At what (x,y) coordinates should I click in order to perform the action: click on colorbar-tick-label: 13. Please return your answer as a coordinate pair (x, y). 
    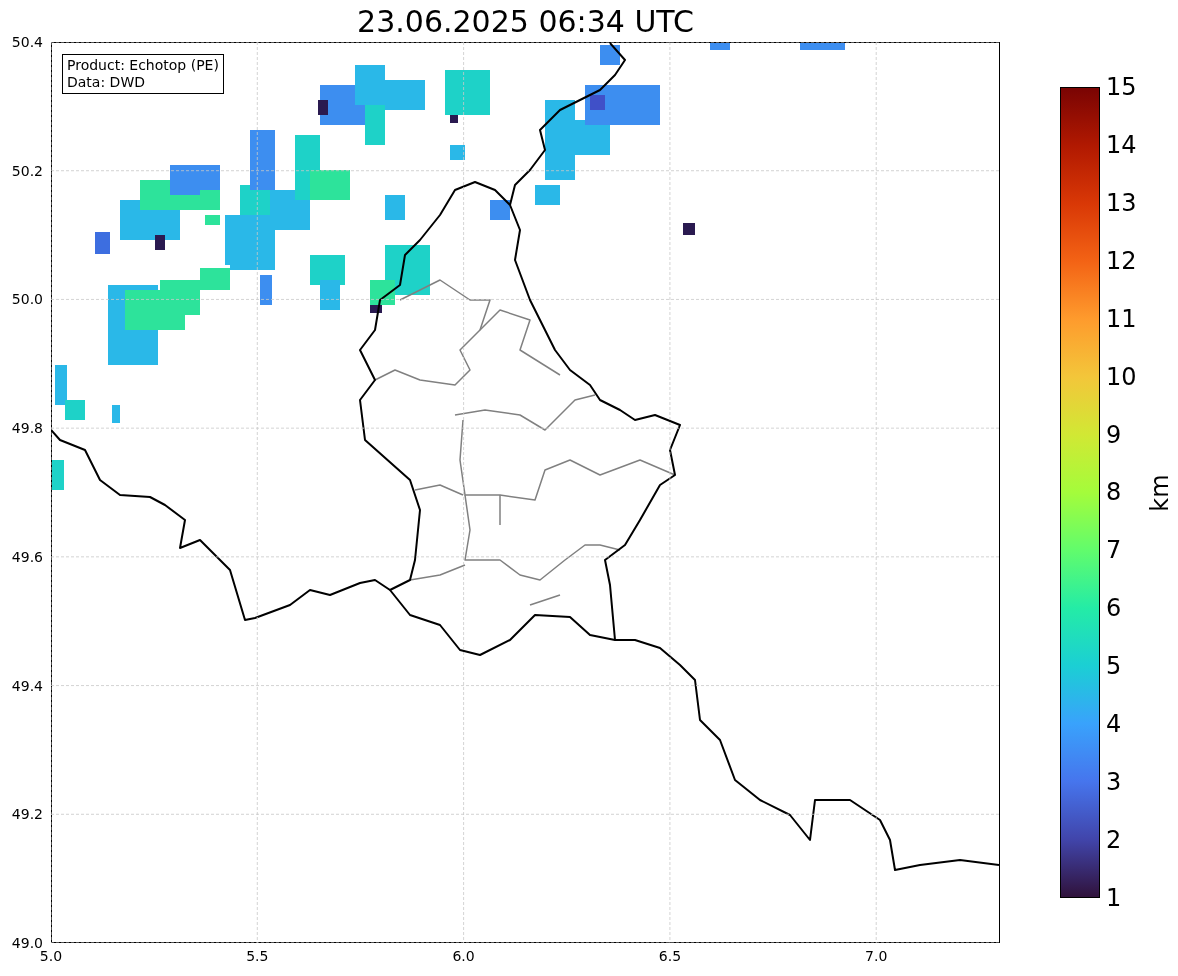
    Looking at the image, I should click on (1121, 202).